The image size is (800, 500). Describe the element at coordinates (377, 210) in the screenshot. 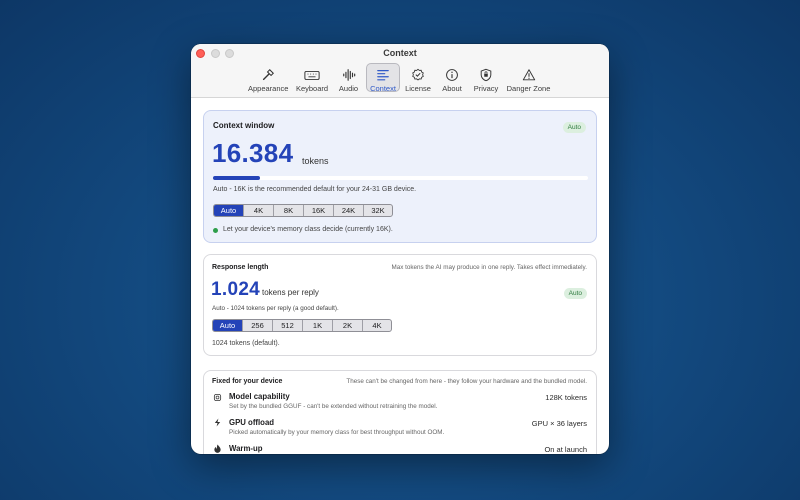

I see `context-option-32k: 32K` at that location.